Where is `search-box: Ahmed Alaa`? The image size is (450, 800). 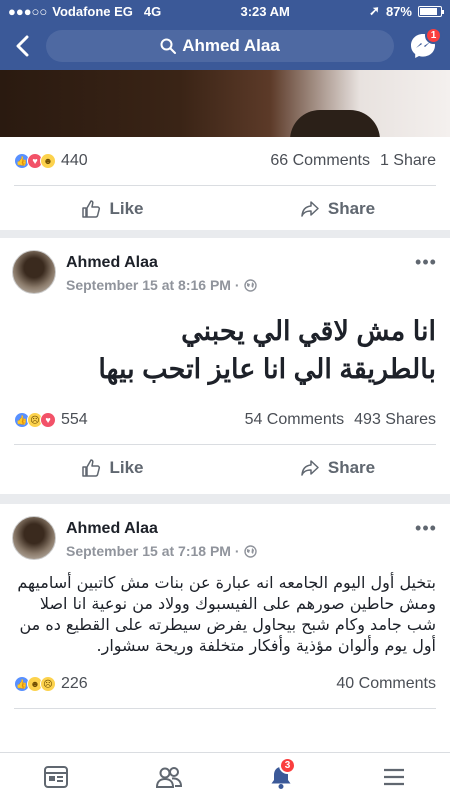
search-box: Ahmed Alaa is located at coordinates (220, 46).